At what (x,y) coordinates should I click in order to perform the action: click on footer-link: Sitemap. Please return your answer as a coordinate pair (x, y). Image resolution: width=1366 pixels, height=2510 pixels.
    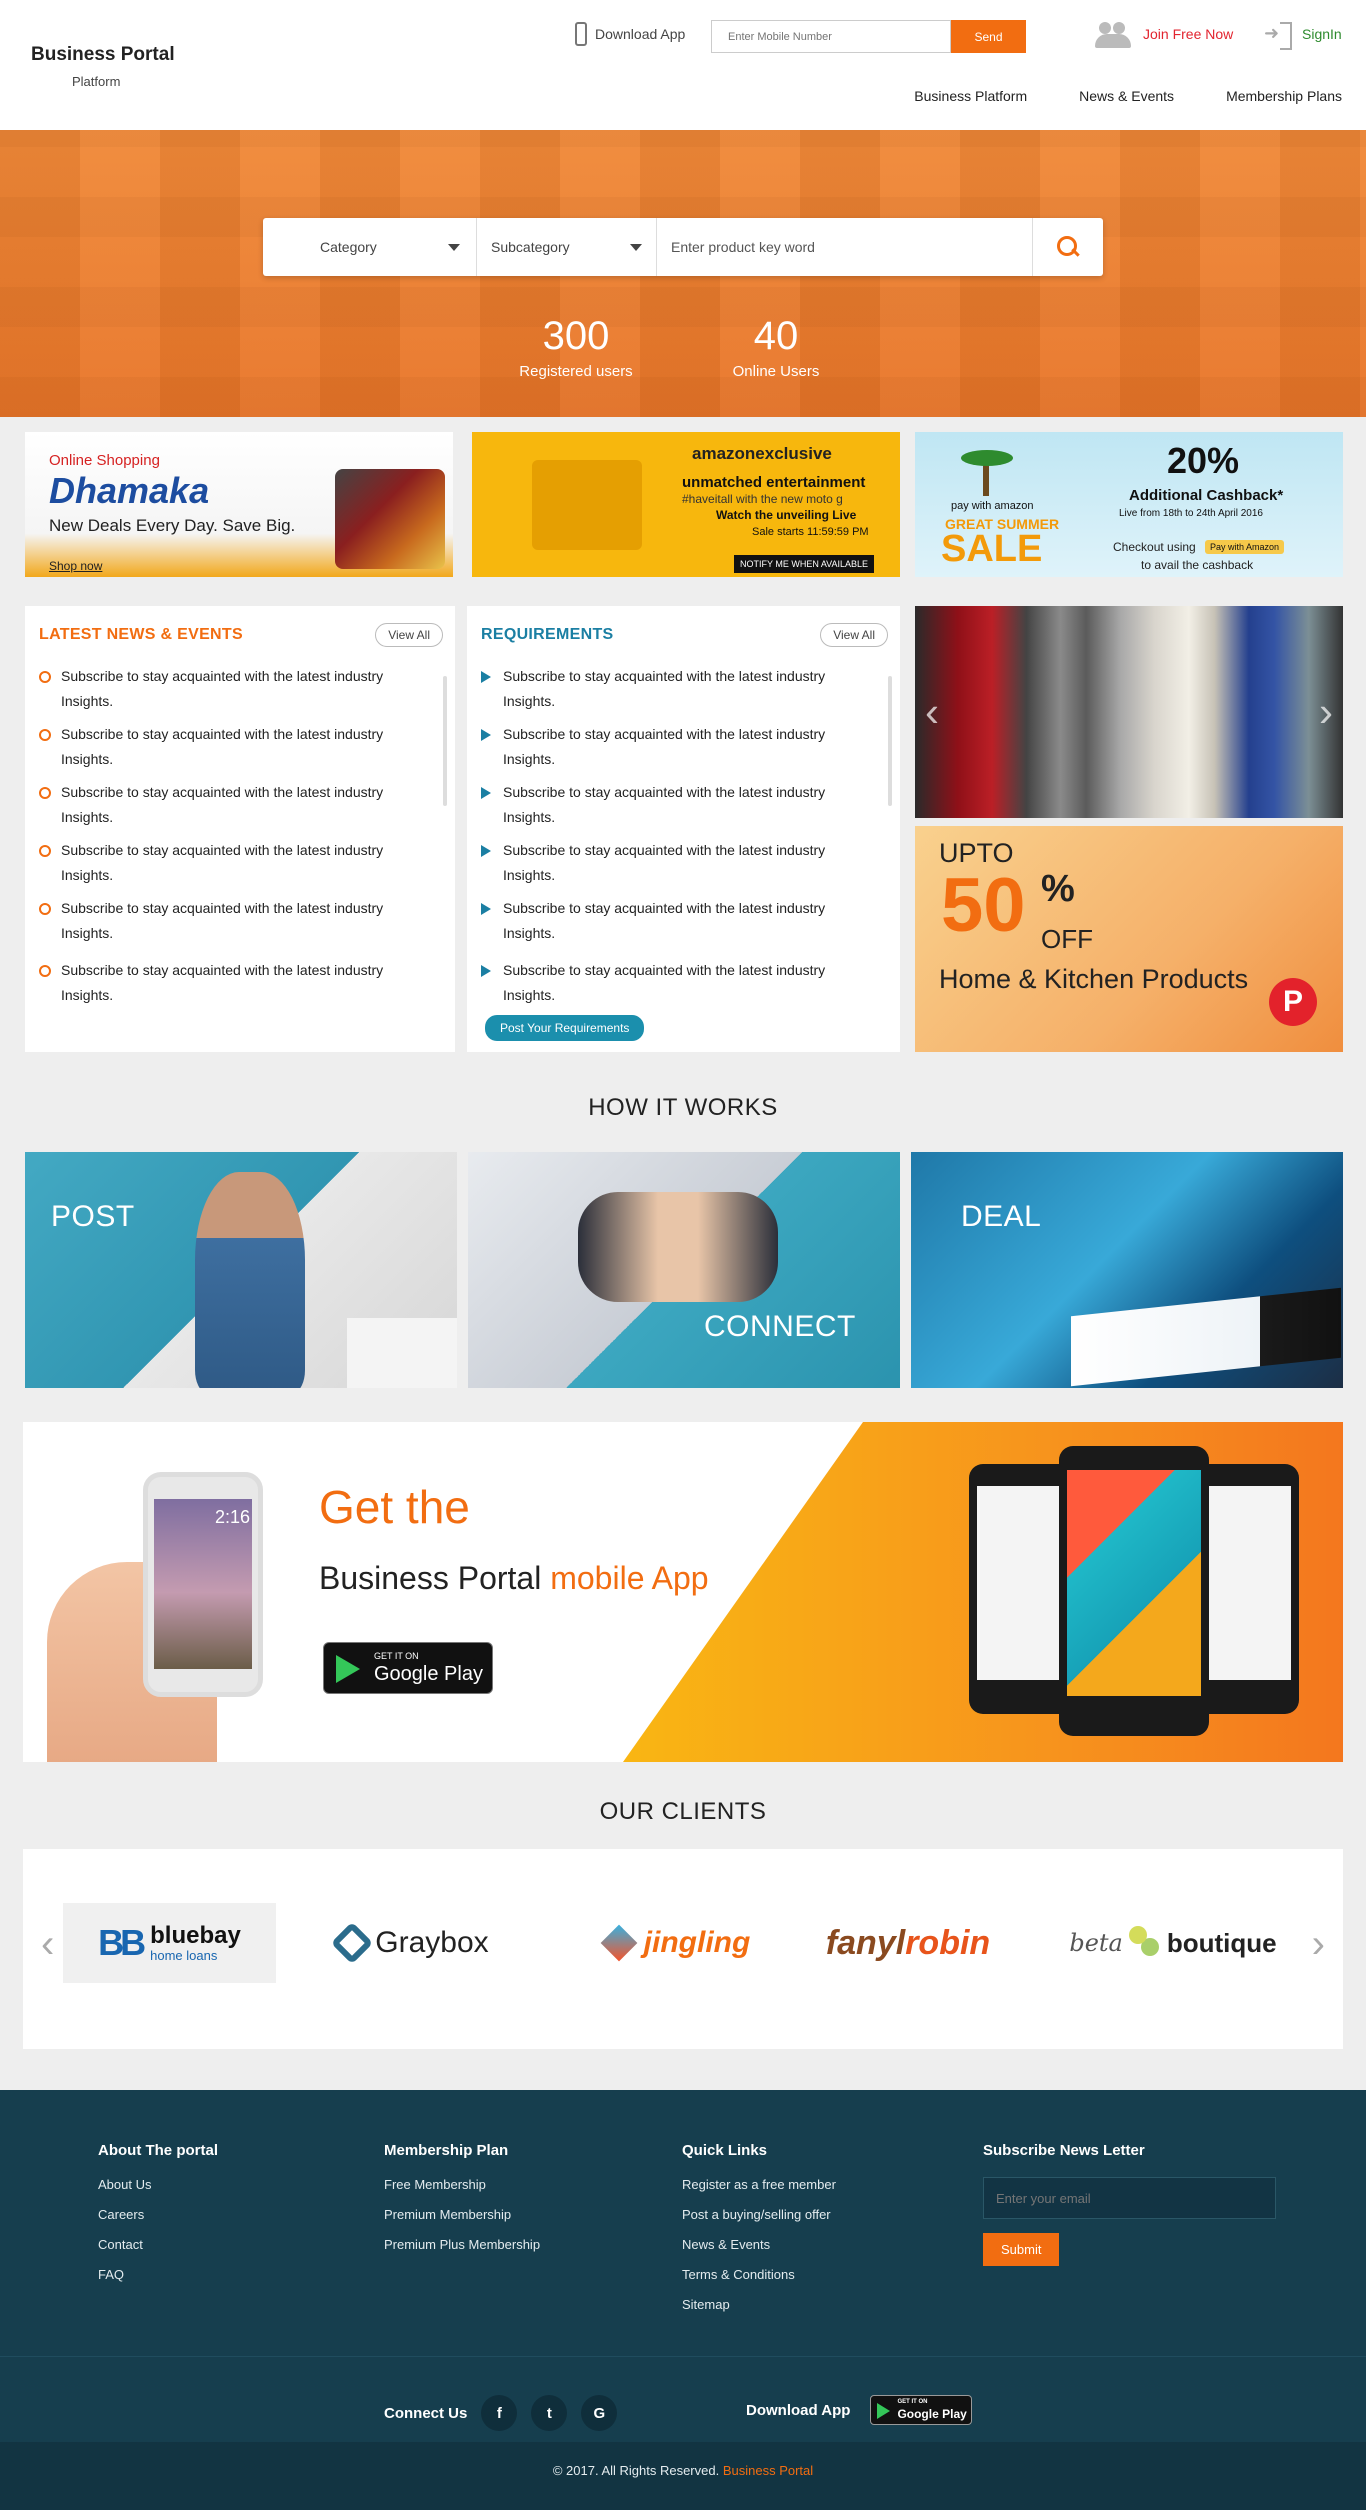
    Looking at the image, I should click on (759, 2304).